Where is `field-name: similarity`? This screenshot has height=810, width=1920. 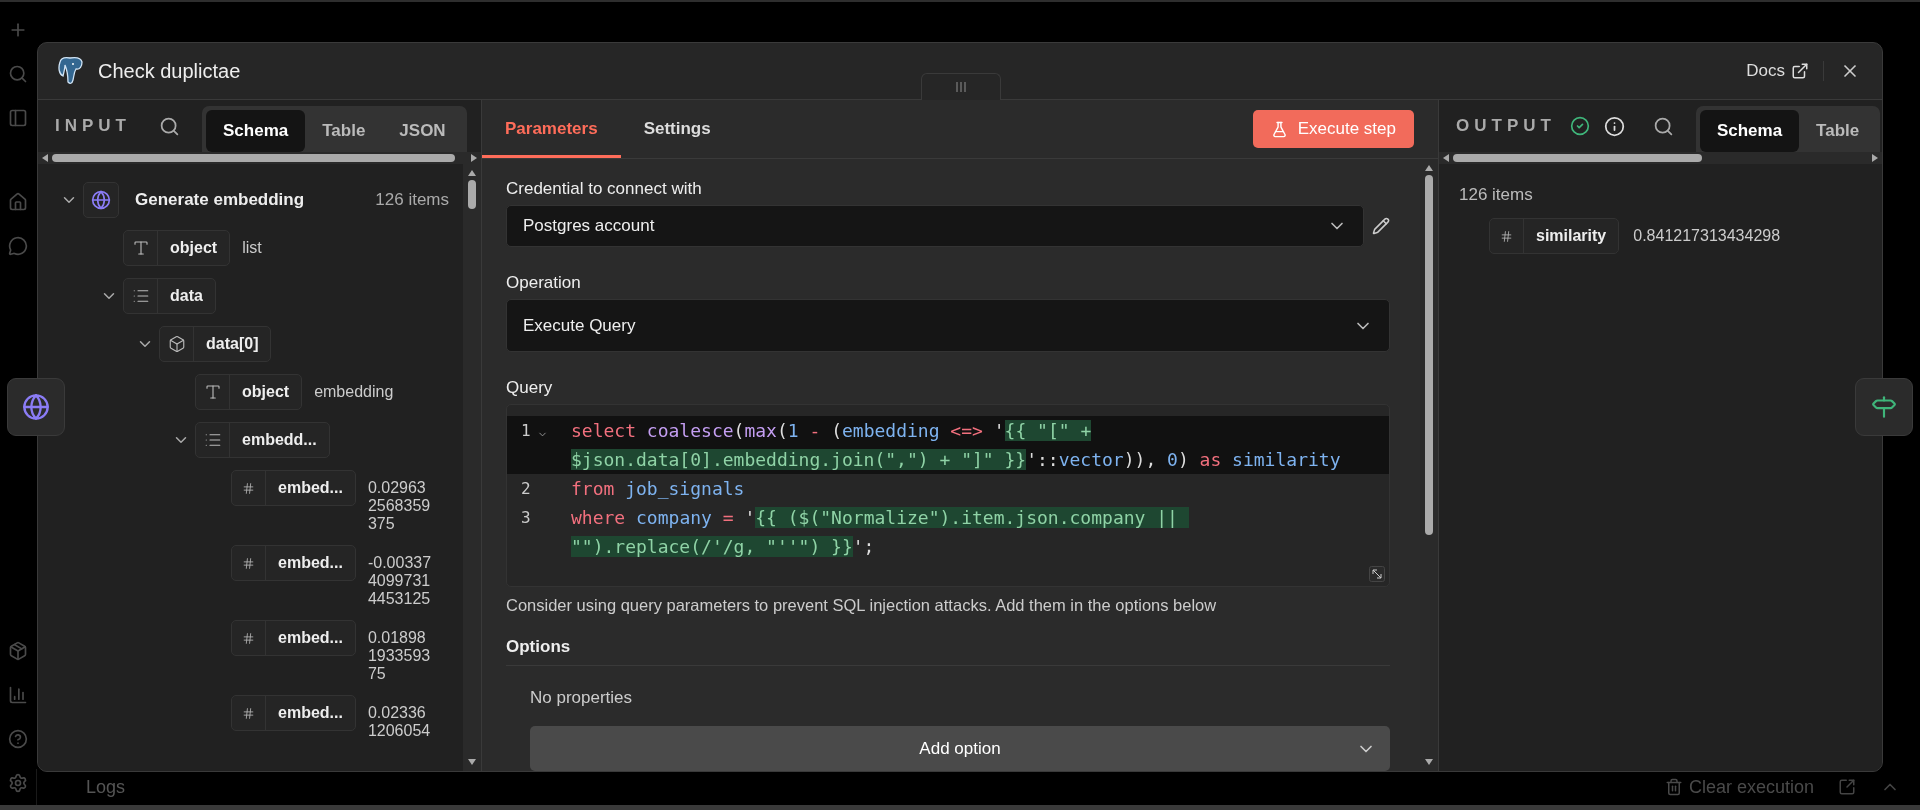
field-name: similarity is located at coordinates (1571, 236).